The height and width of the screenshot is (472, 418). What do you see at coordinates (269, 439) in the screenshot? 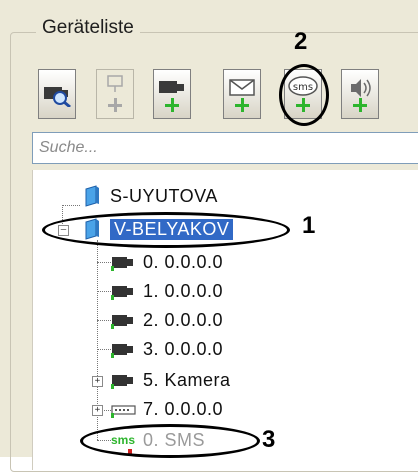
I see `annotation-number: 3` at bounding box center [269, 439].